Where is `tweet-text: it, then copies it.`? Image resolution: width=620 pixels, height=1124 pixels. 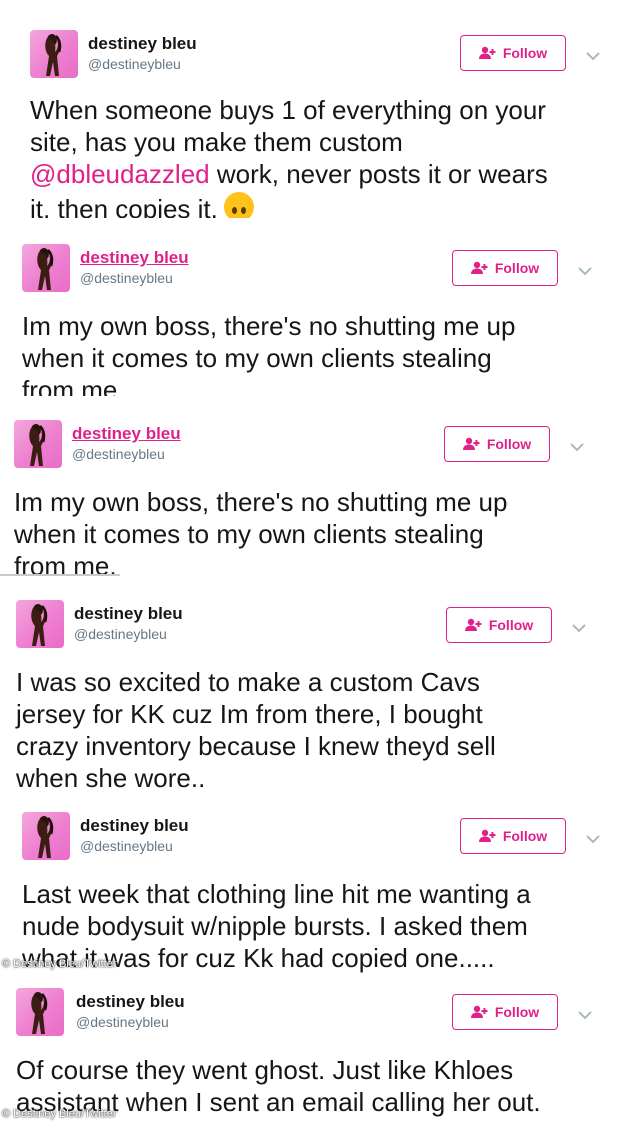
tweet-text: it, then copies it. is located at coordinates (124, 206).